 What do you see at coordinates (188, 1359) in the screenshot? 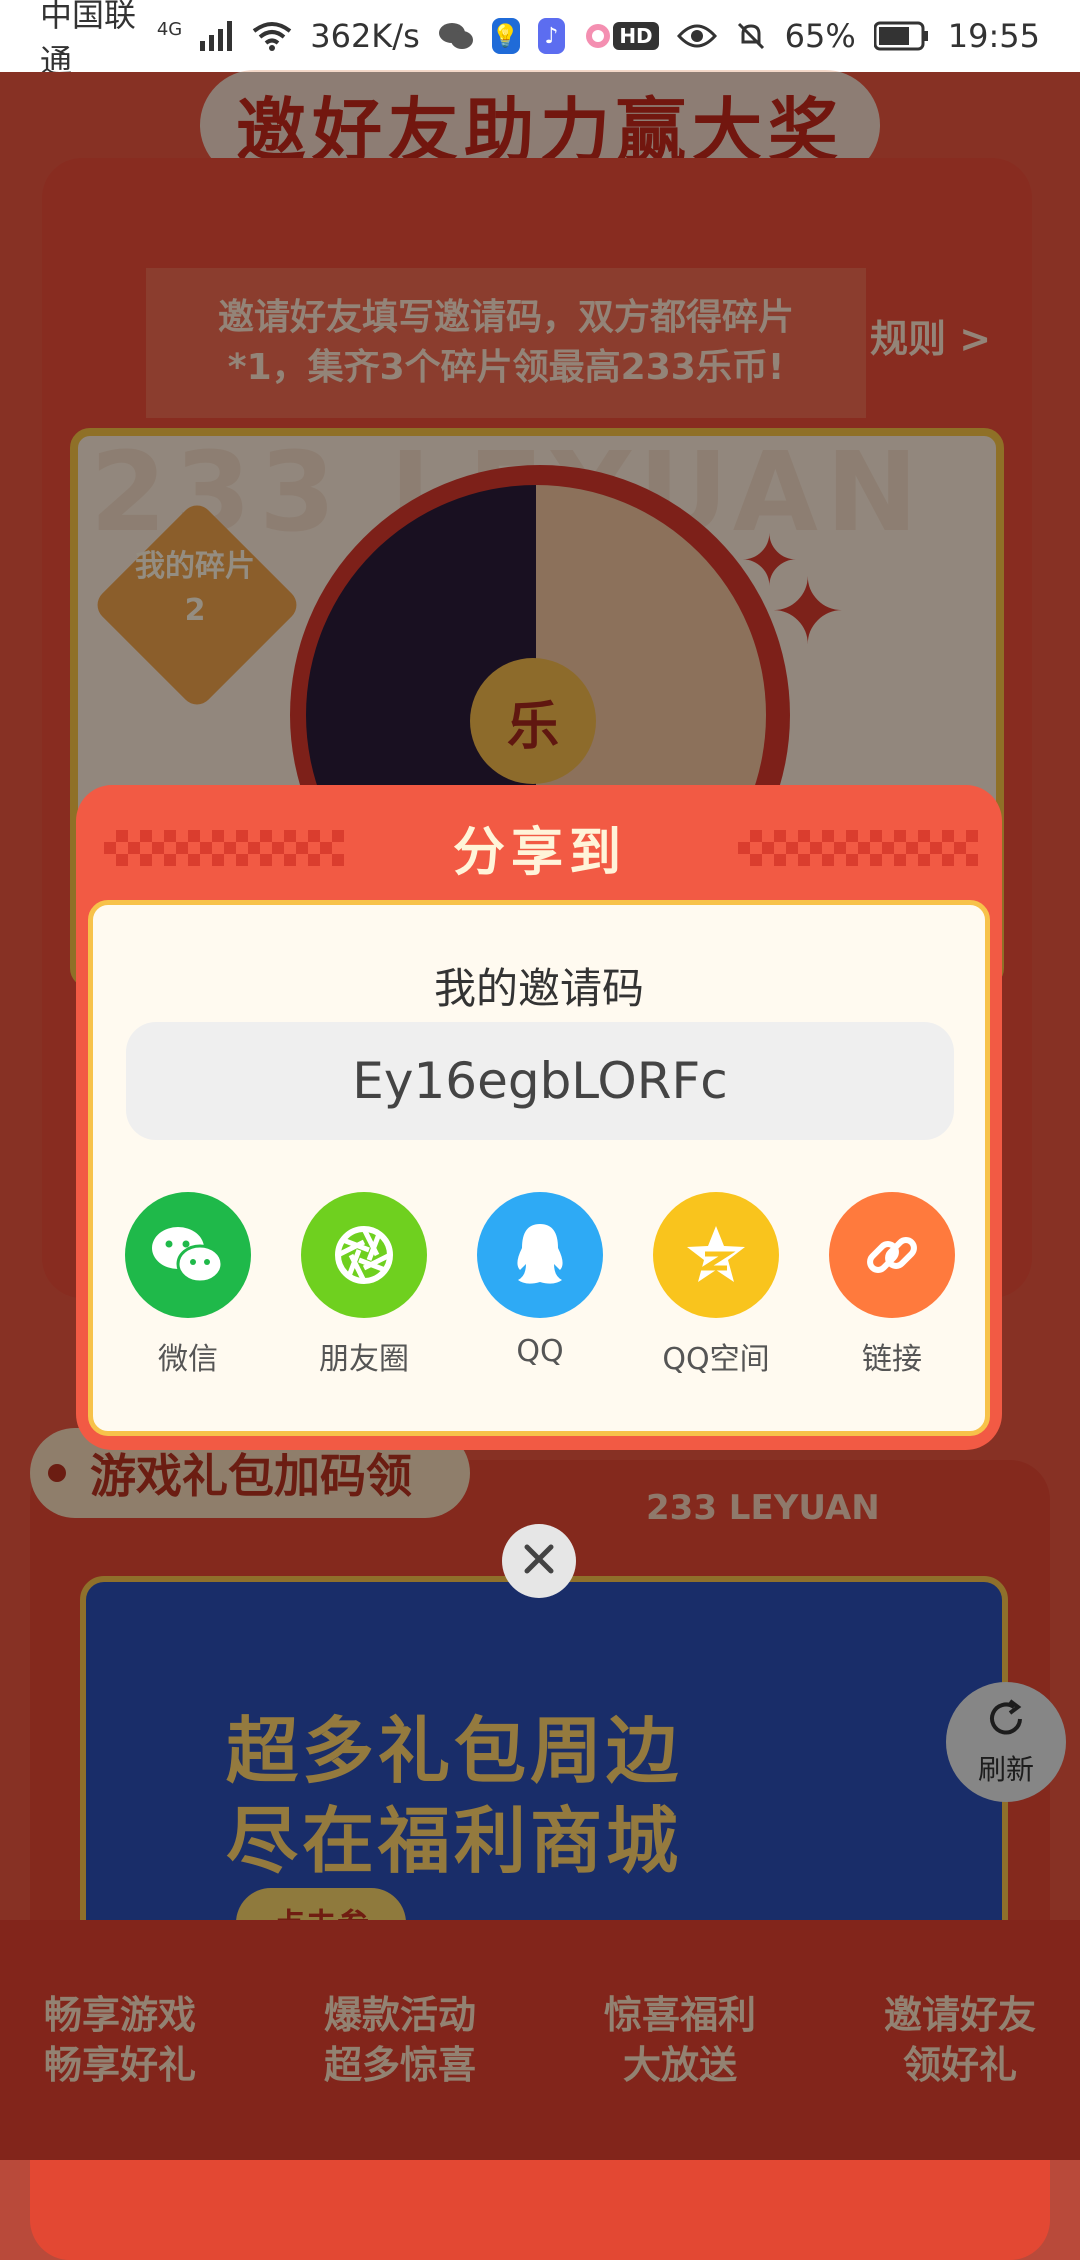
I see `share-label: 微信` at bounding box center [188, 1359].